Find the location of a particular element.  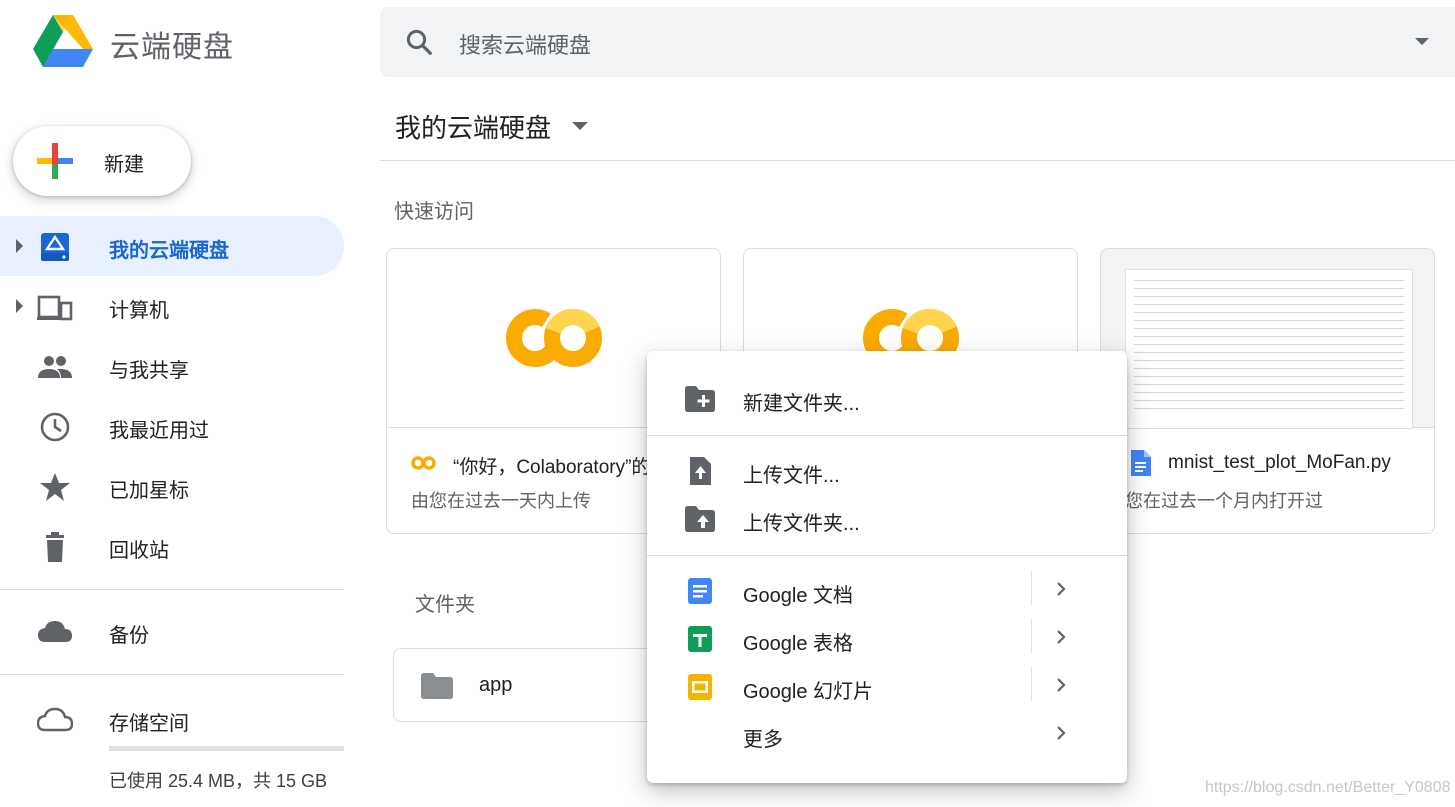

cloud-icon is located at coordinates (55, 631).